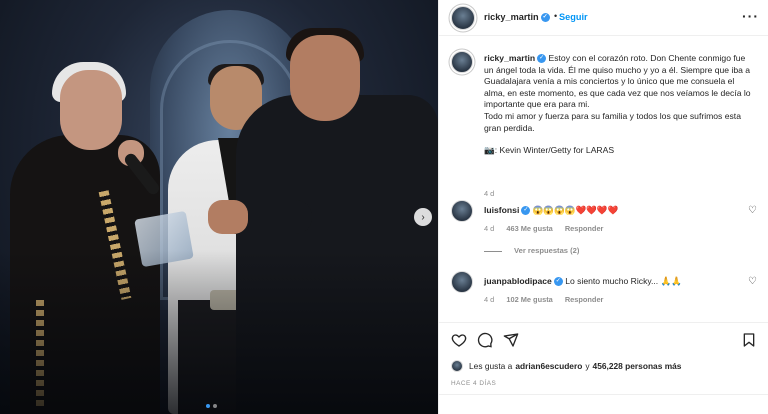  I want to click on comment-username: luisfonsi, so click(501, 210).